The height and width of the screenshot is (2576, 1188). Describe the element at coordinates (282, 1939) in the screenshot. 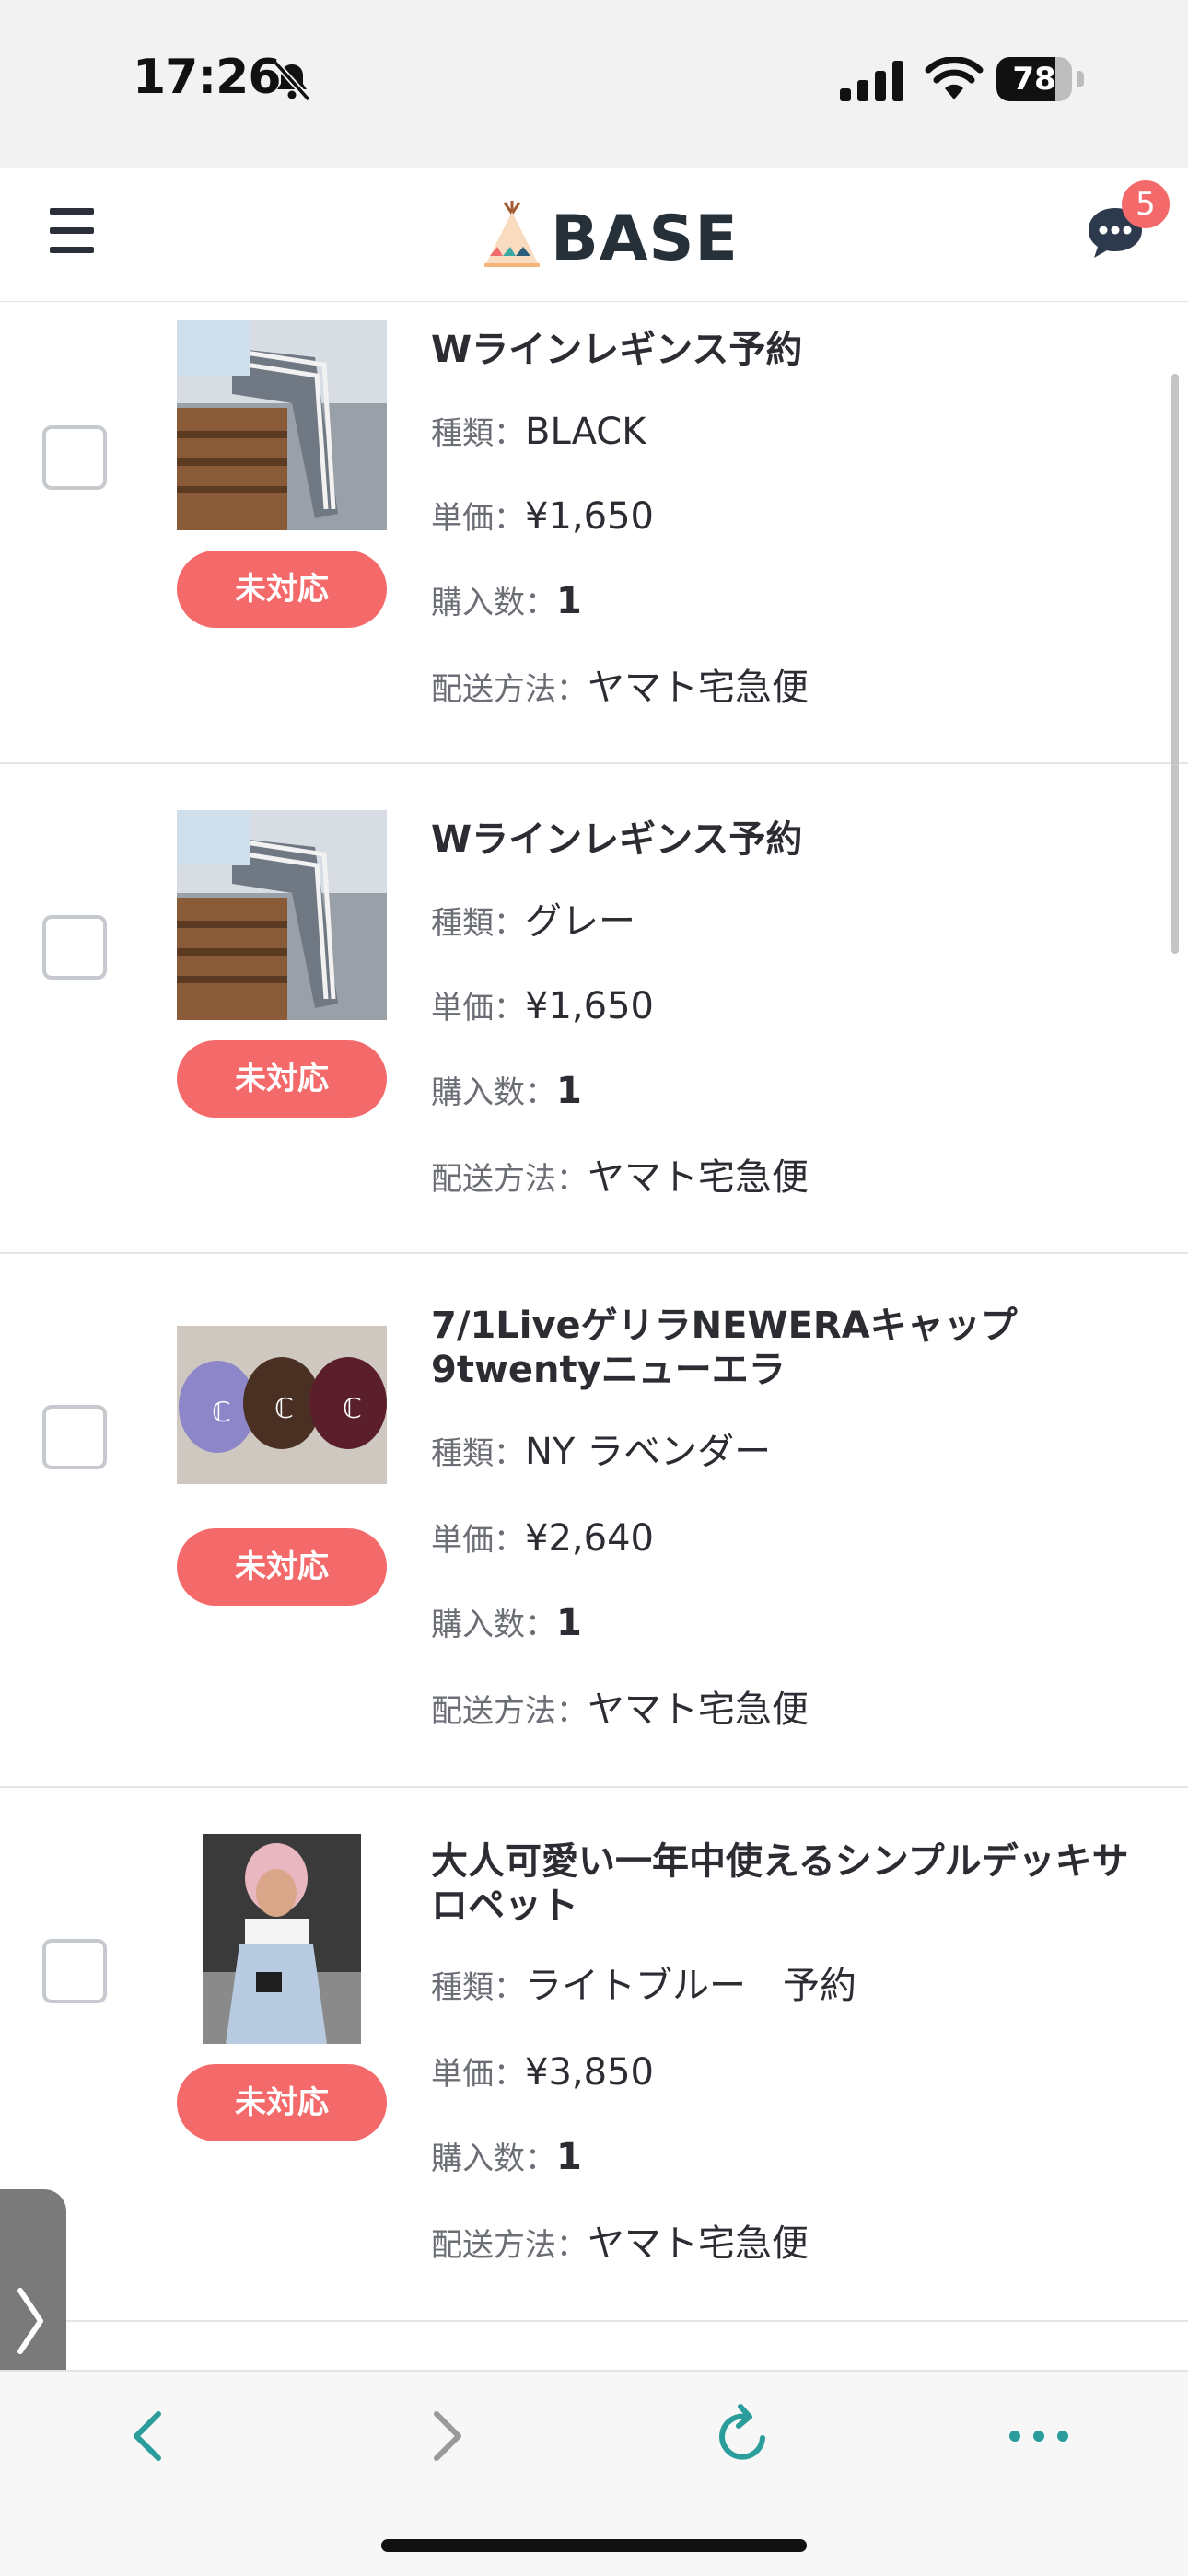

I see `product-image-overalls` at that location.